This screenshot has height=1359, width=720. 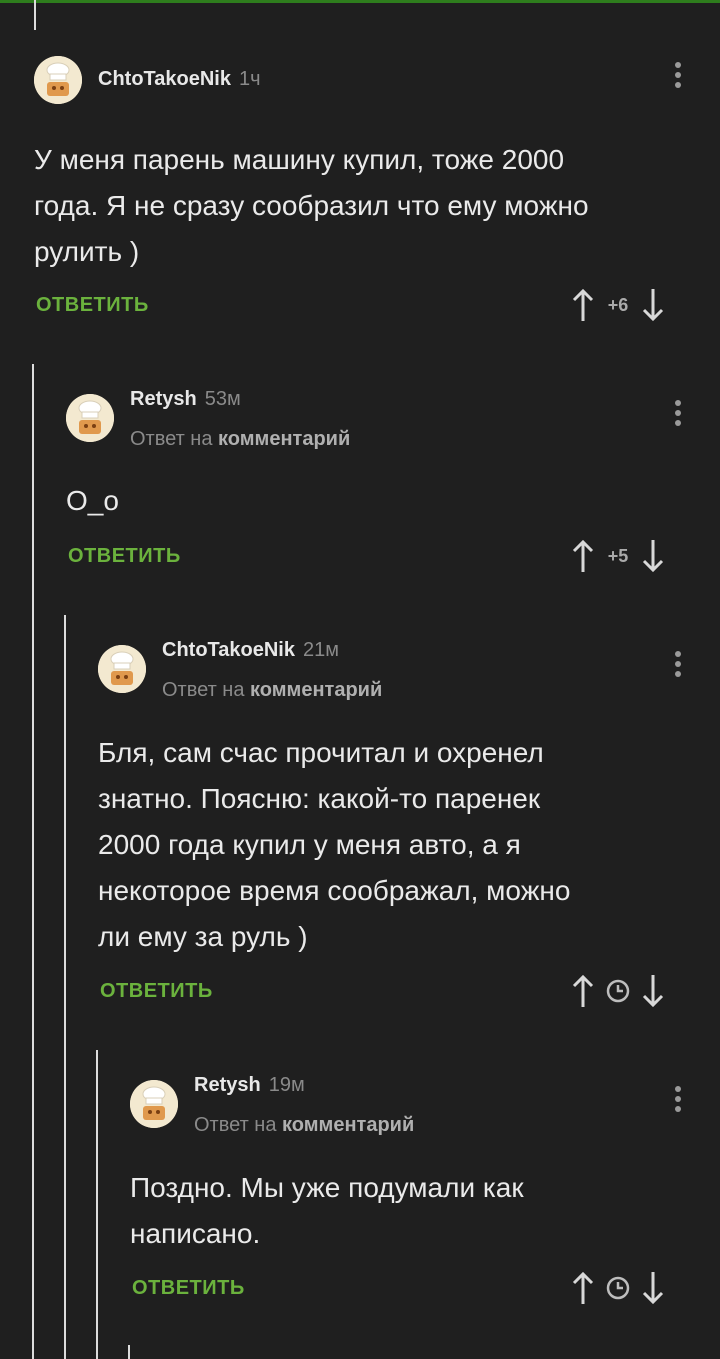 I want to click on vote-score: +6, so click(x=618, y=304).